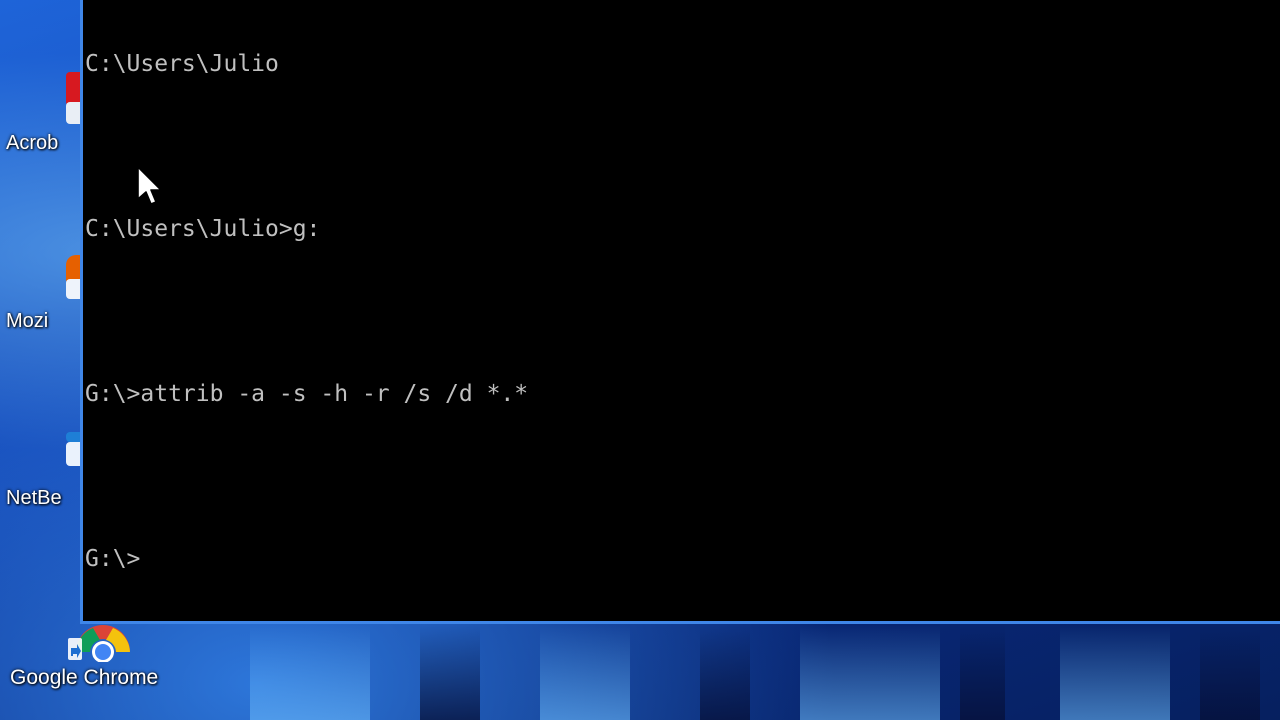 The image size is (1280, 720). I want to click on desktop-icon-acrobat: Acrob, so click(42, 117).